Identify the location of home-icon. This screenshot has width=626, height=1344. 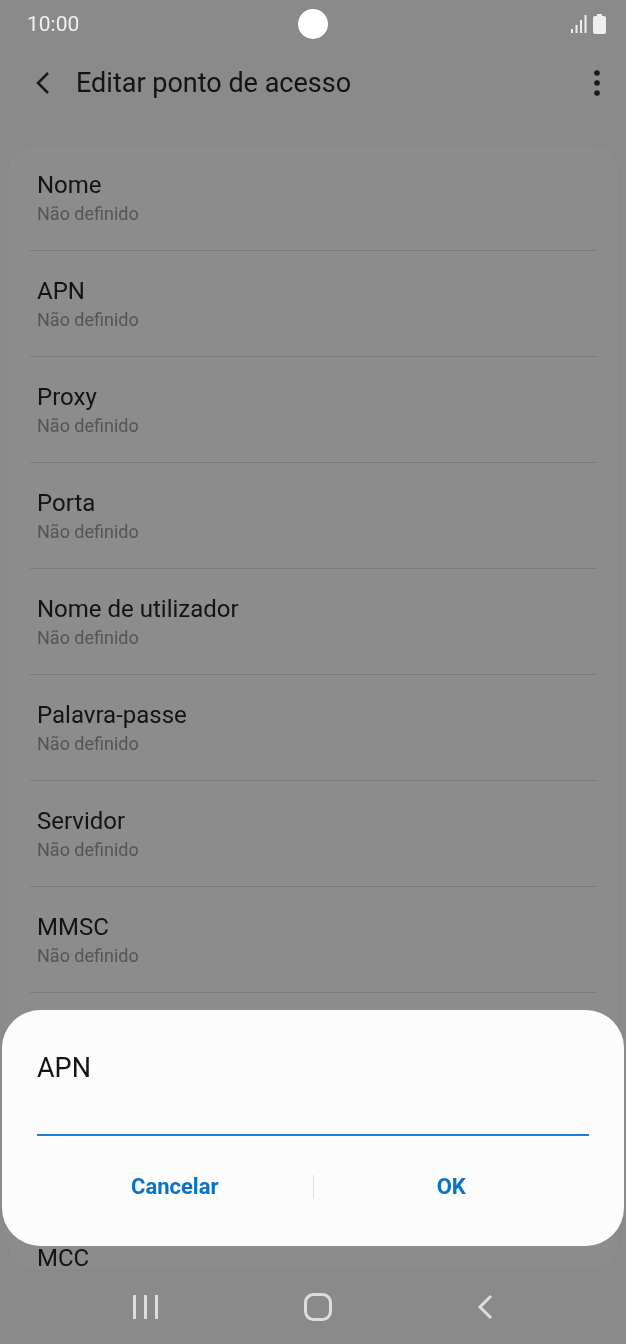
(318, 1307).